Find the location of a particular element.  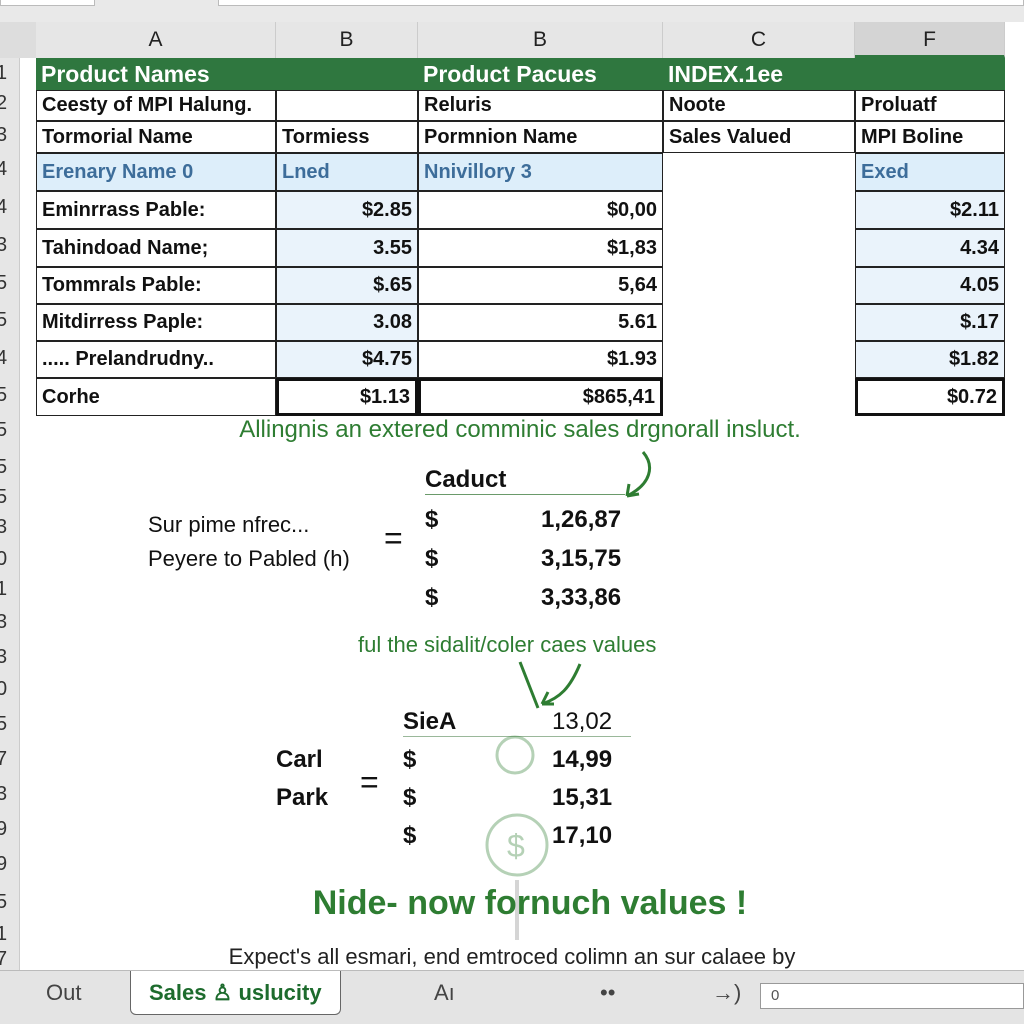

cell: Pormnion Name is located at coordinates (540, 137).